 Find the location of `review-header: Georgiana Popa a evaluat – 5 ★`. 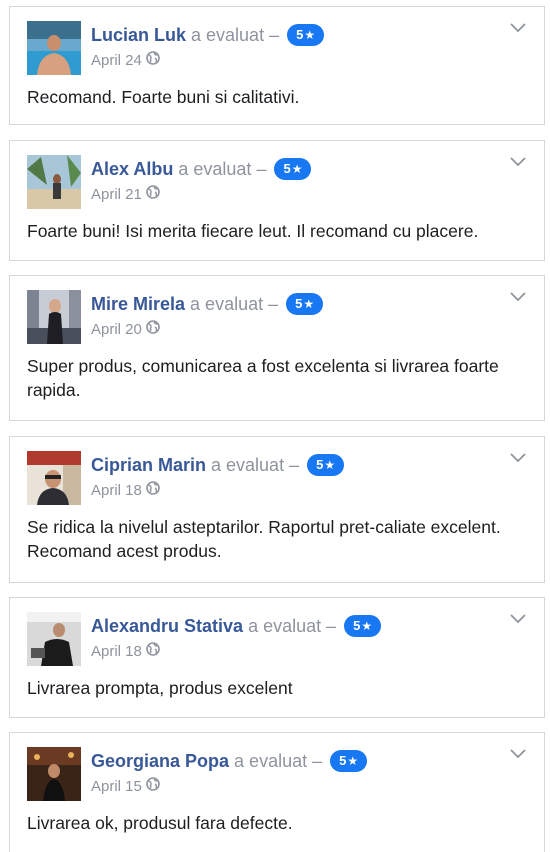

review-header: Georgiana Popa a evaluat – 5 ★ is located at coordinates (229, 761).